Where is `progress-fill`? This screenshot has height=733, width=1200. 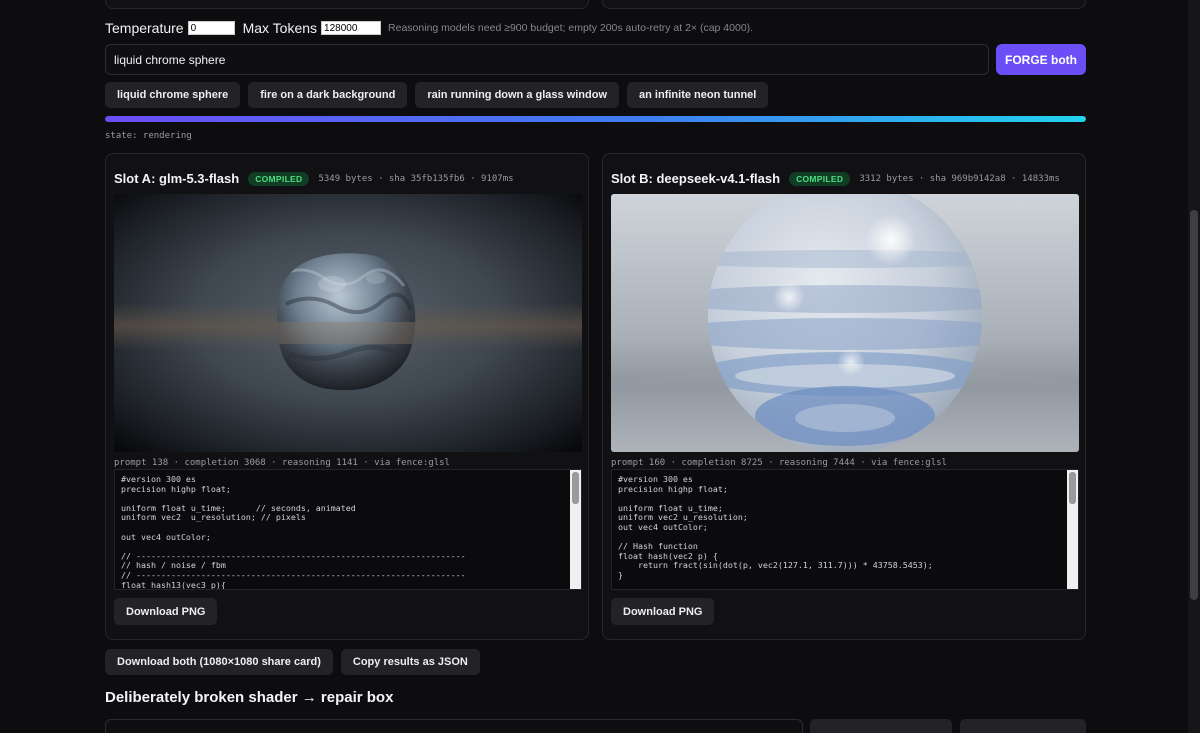 progress-fill is located at coordinates (595, 119).